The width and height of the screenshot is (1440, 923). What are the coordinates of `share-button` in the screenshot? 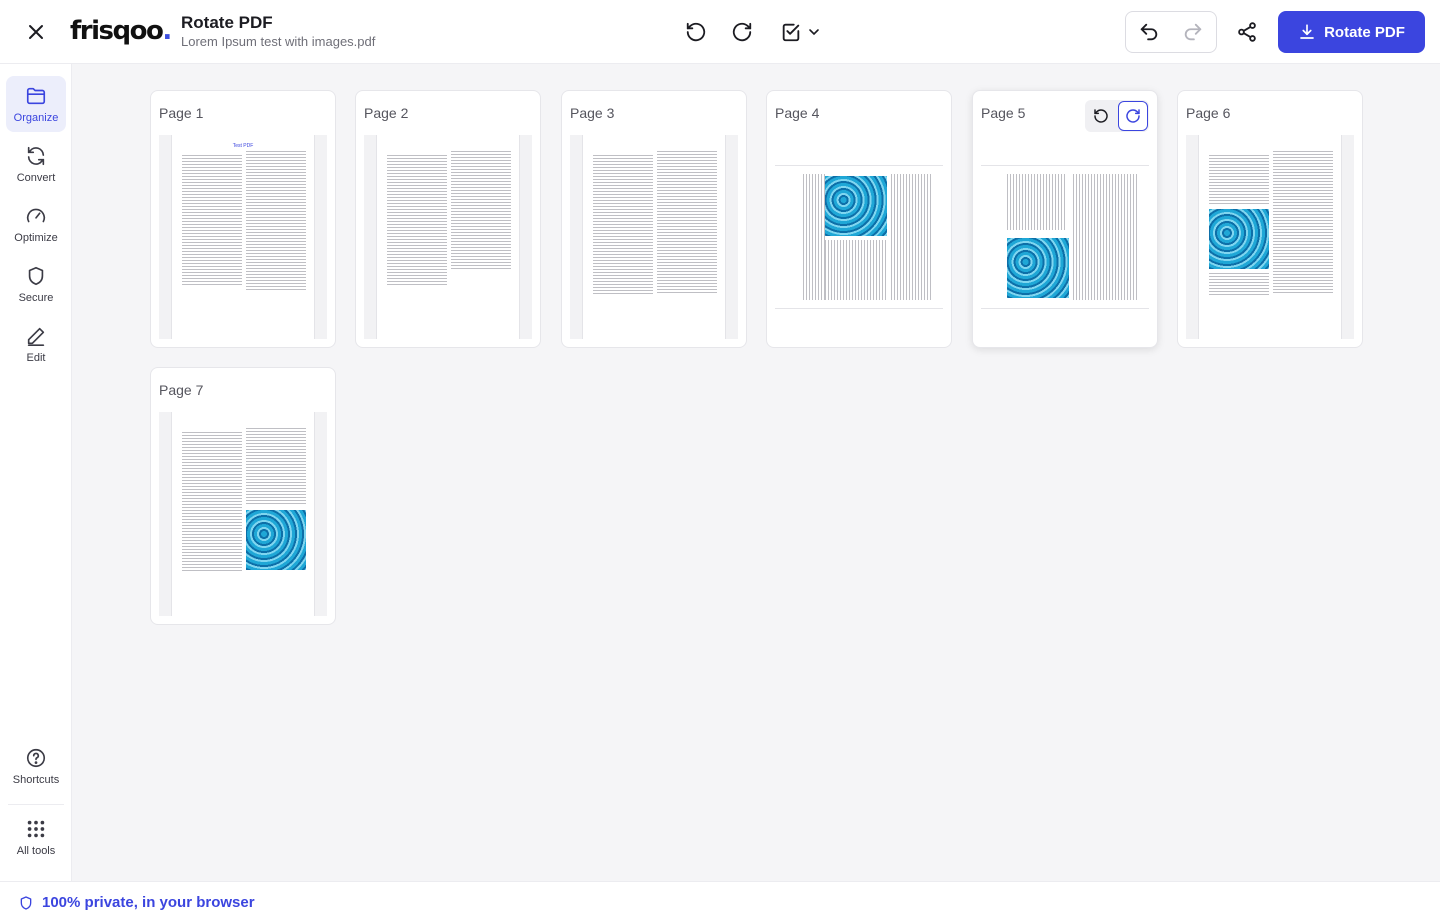 It's located at (1247, 32).